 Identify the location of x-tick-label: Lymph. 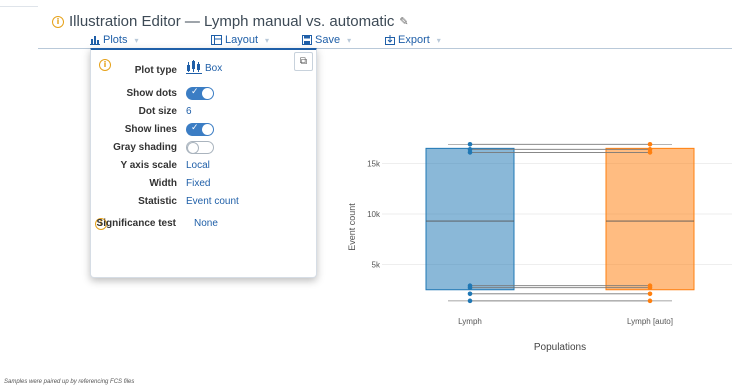
(470, 321).